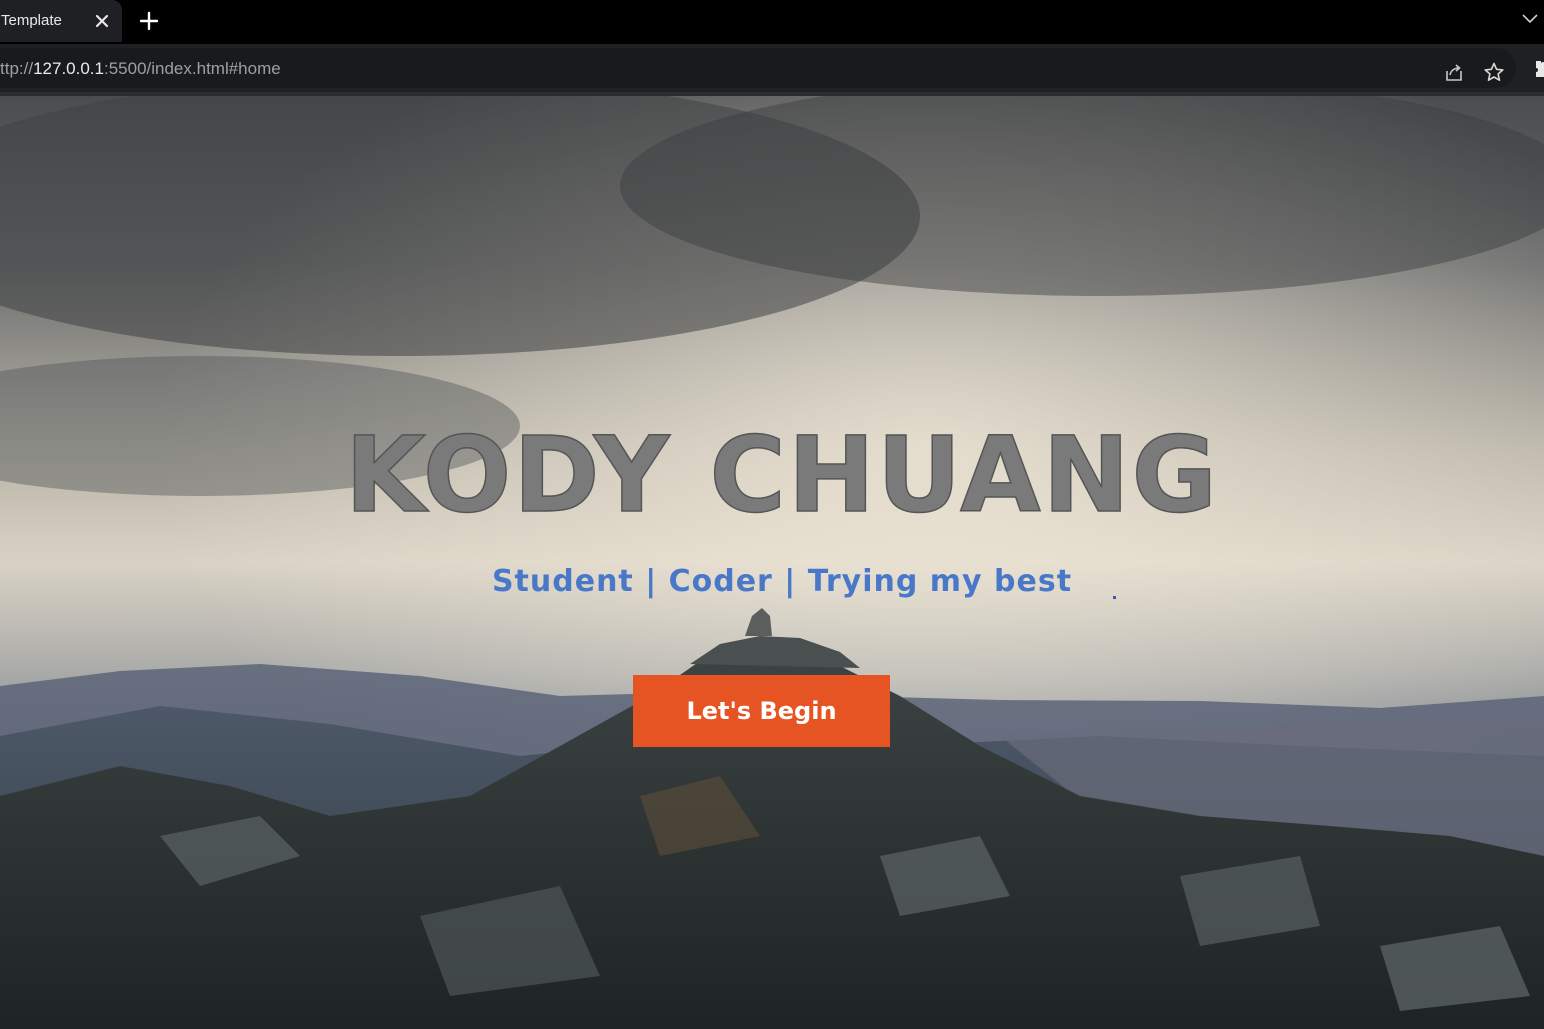 The image size is (1544, 1029). I want to click on tab-title: Template, so click(31, 20).